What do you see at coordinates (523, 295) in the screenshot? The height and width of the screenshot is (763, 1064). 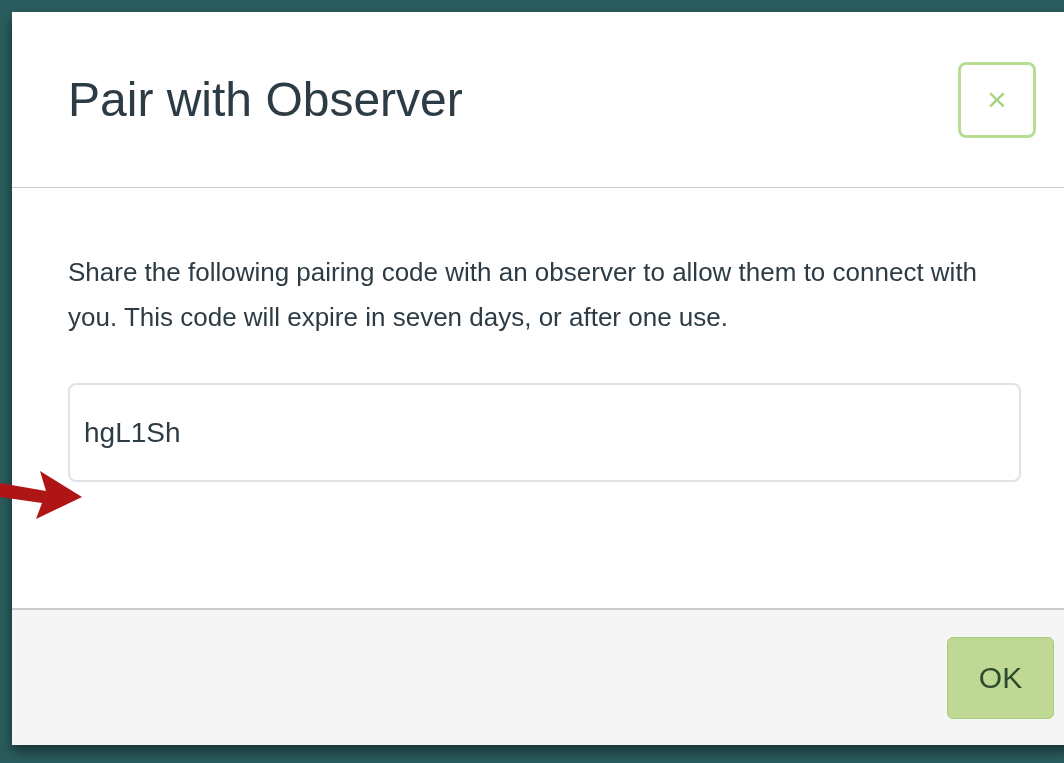 I see `pairing-instructions: Share the following pairing code with an observer to allow them to connect with you. This code will expire in seven days, or after one use.` at bounding box center [523, 295].